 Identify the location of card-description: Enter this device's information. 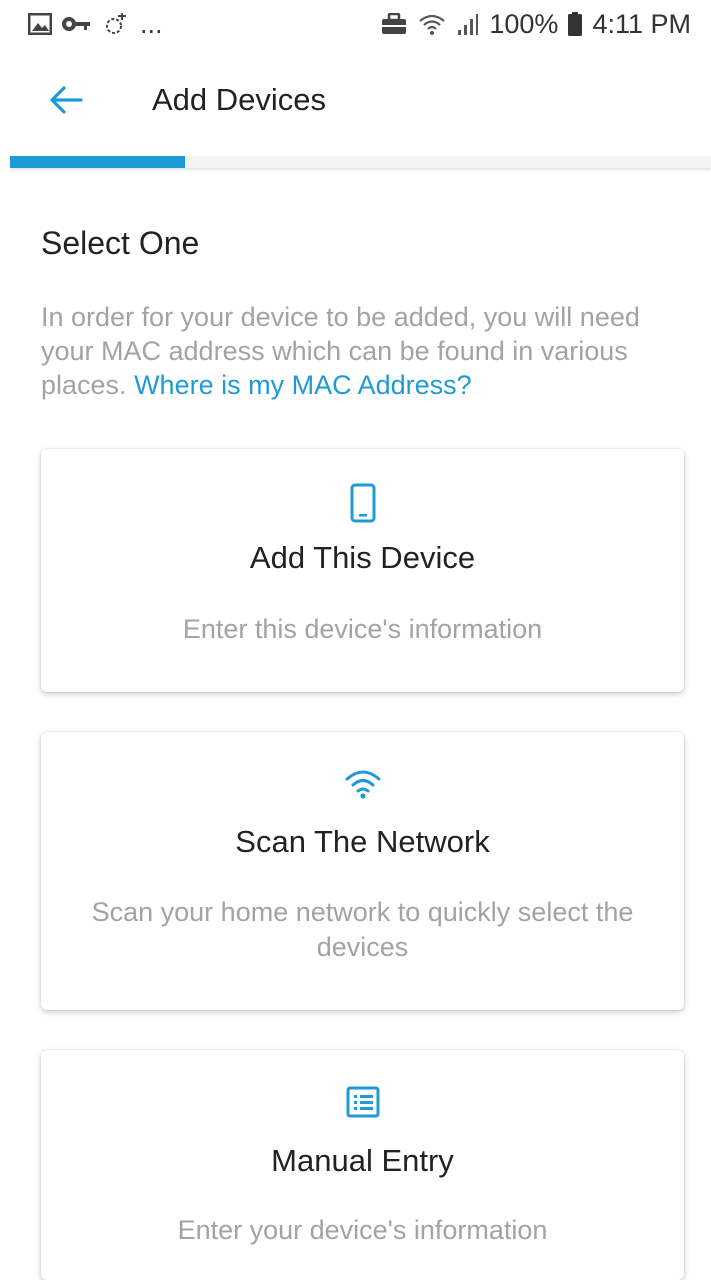
(362, 629).